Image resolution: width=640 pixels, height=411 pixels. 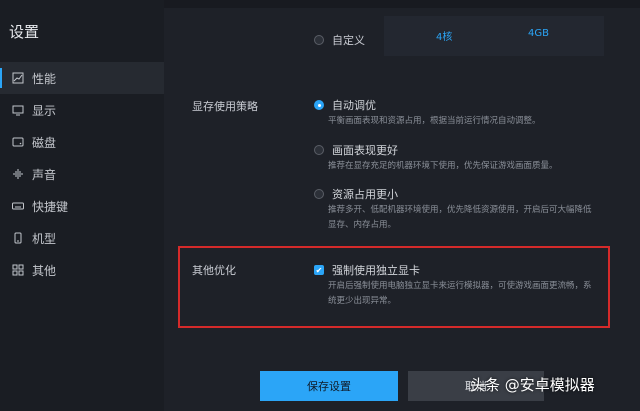 What do you see at coordinates (82, 78) in the screenshot?
I see `sidebar-item-performance: 性能` at bounding box center [82, 78].